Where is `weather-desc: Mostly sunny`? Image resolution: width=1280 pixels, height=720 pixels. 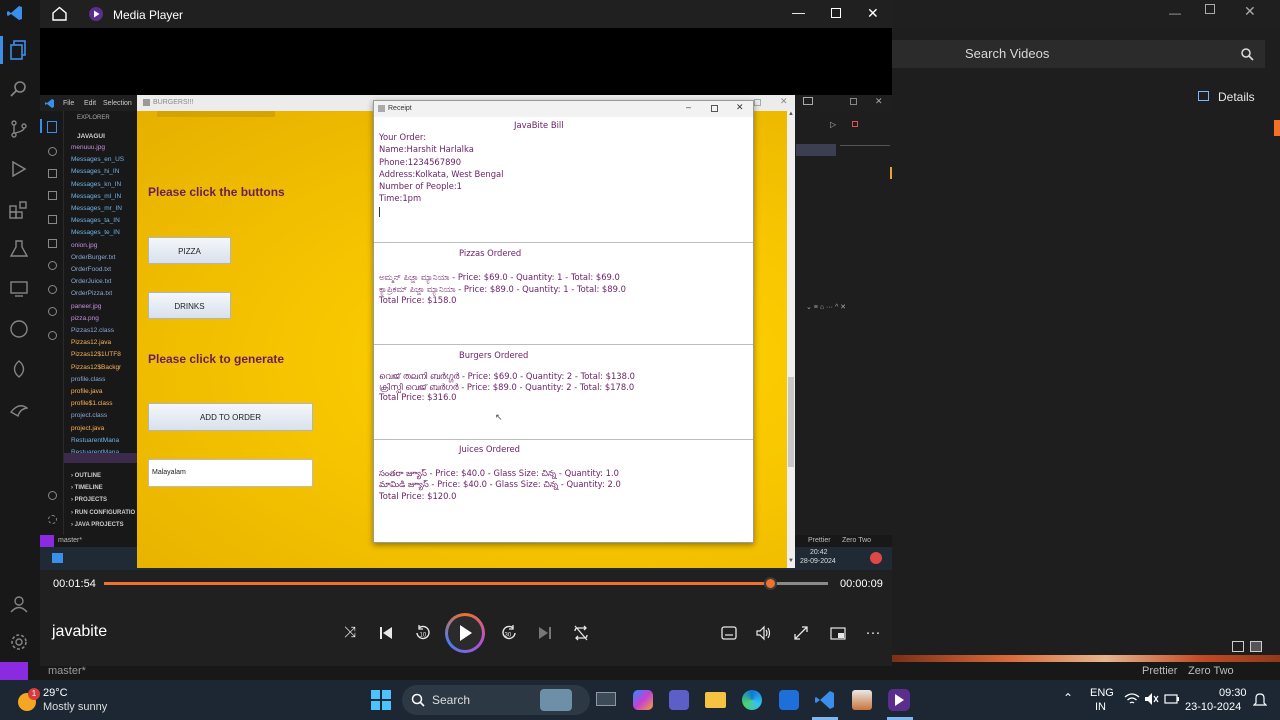
weather-desc: Mostly sunny is located at coordinates (75, 707).